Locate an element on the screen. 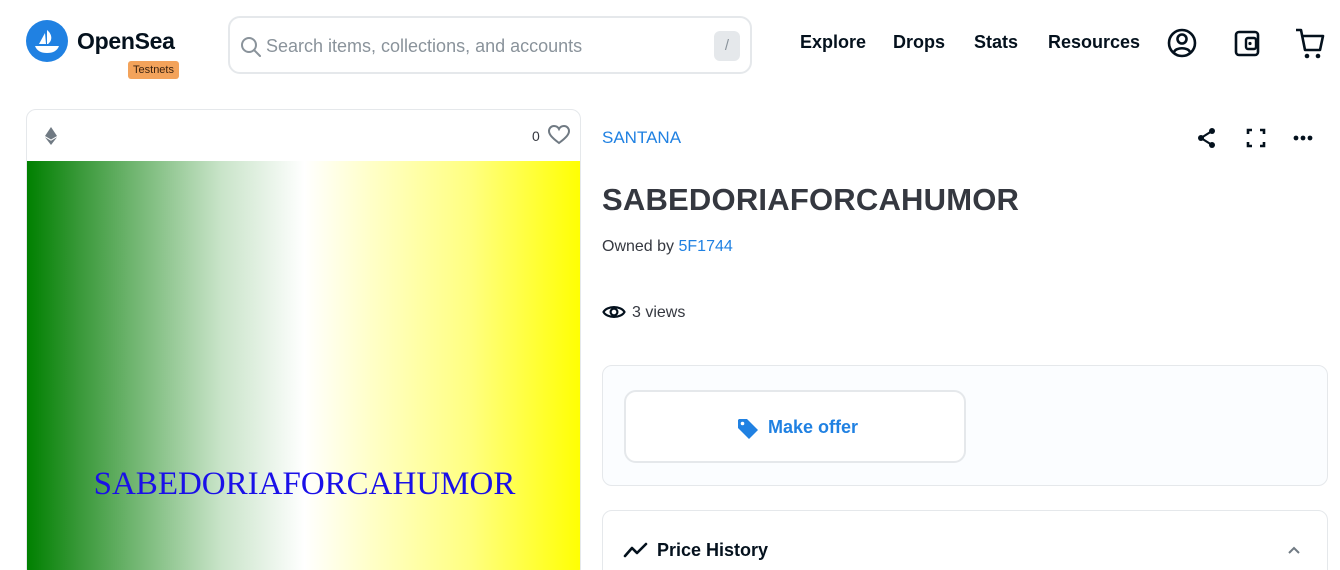 This screenshot has width=1340, height=570. fullscreen-icon is located at coordinates (1256, 138).